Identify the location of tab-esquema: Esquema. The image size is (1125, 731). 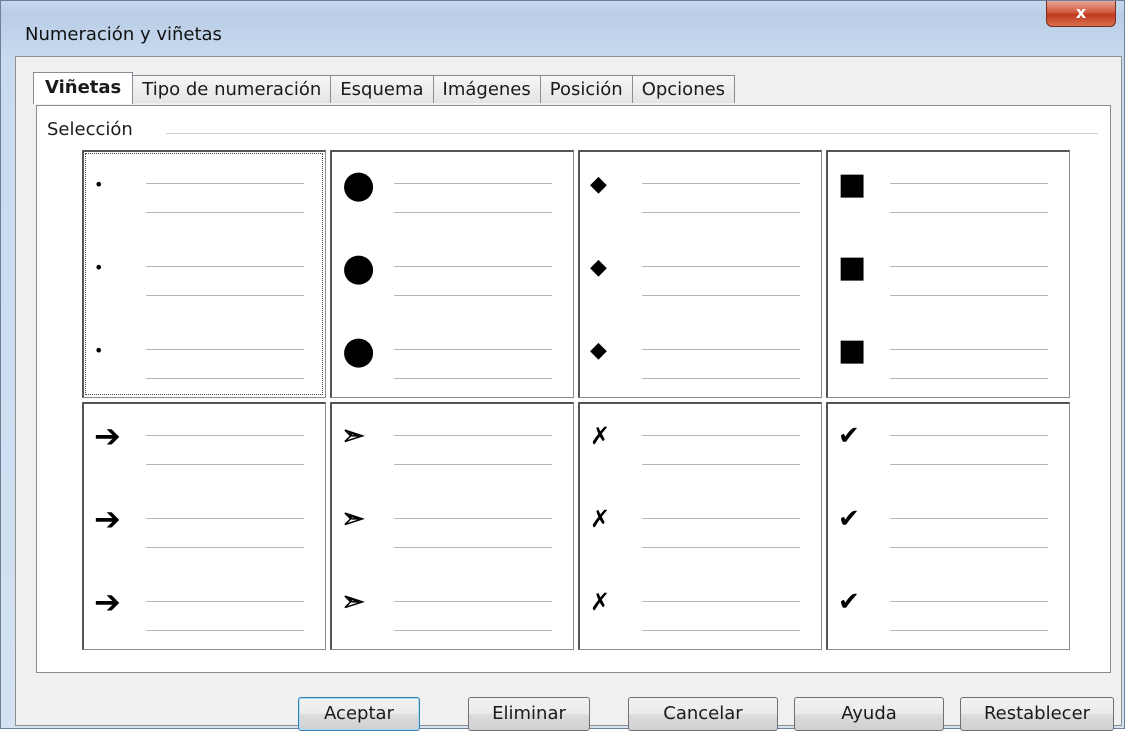
(382, 89).